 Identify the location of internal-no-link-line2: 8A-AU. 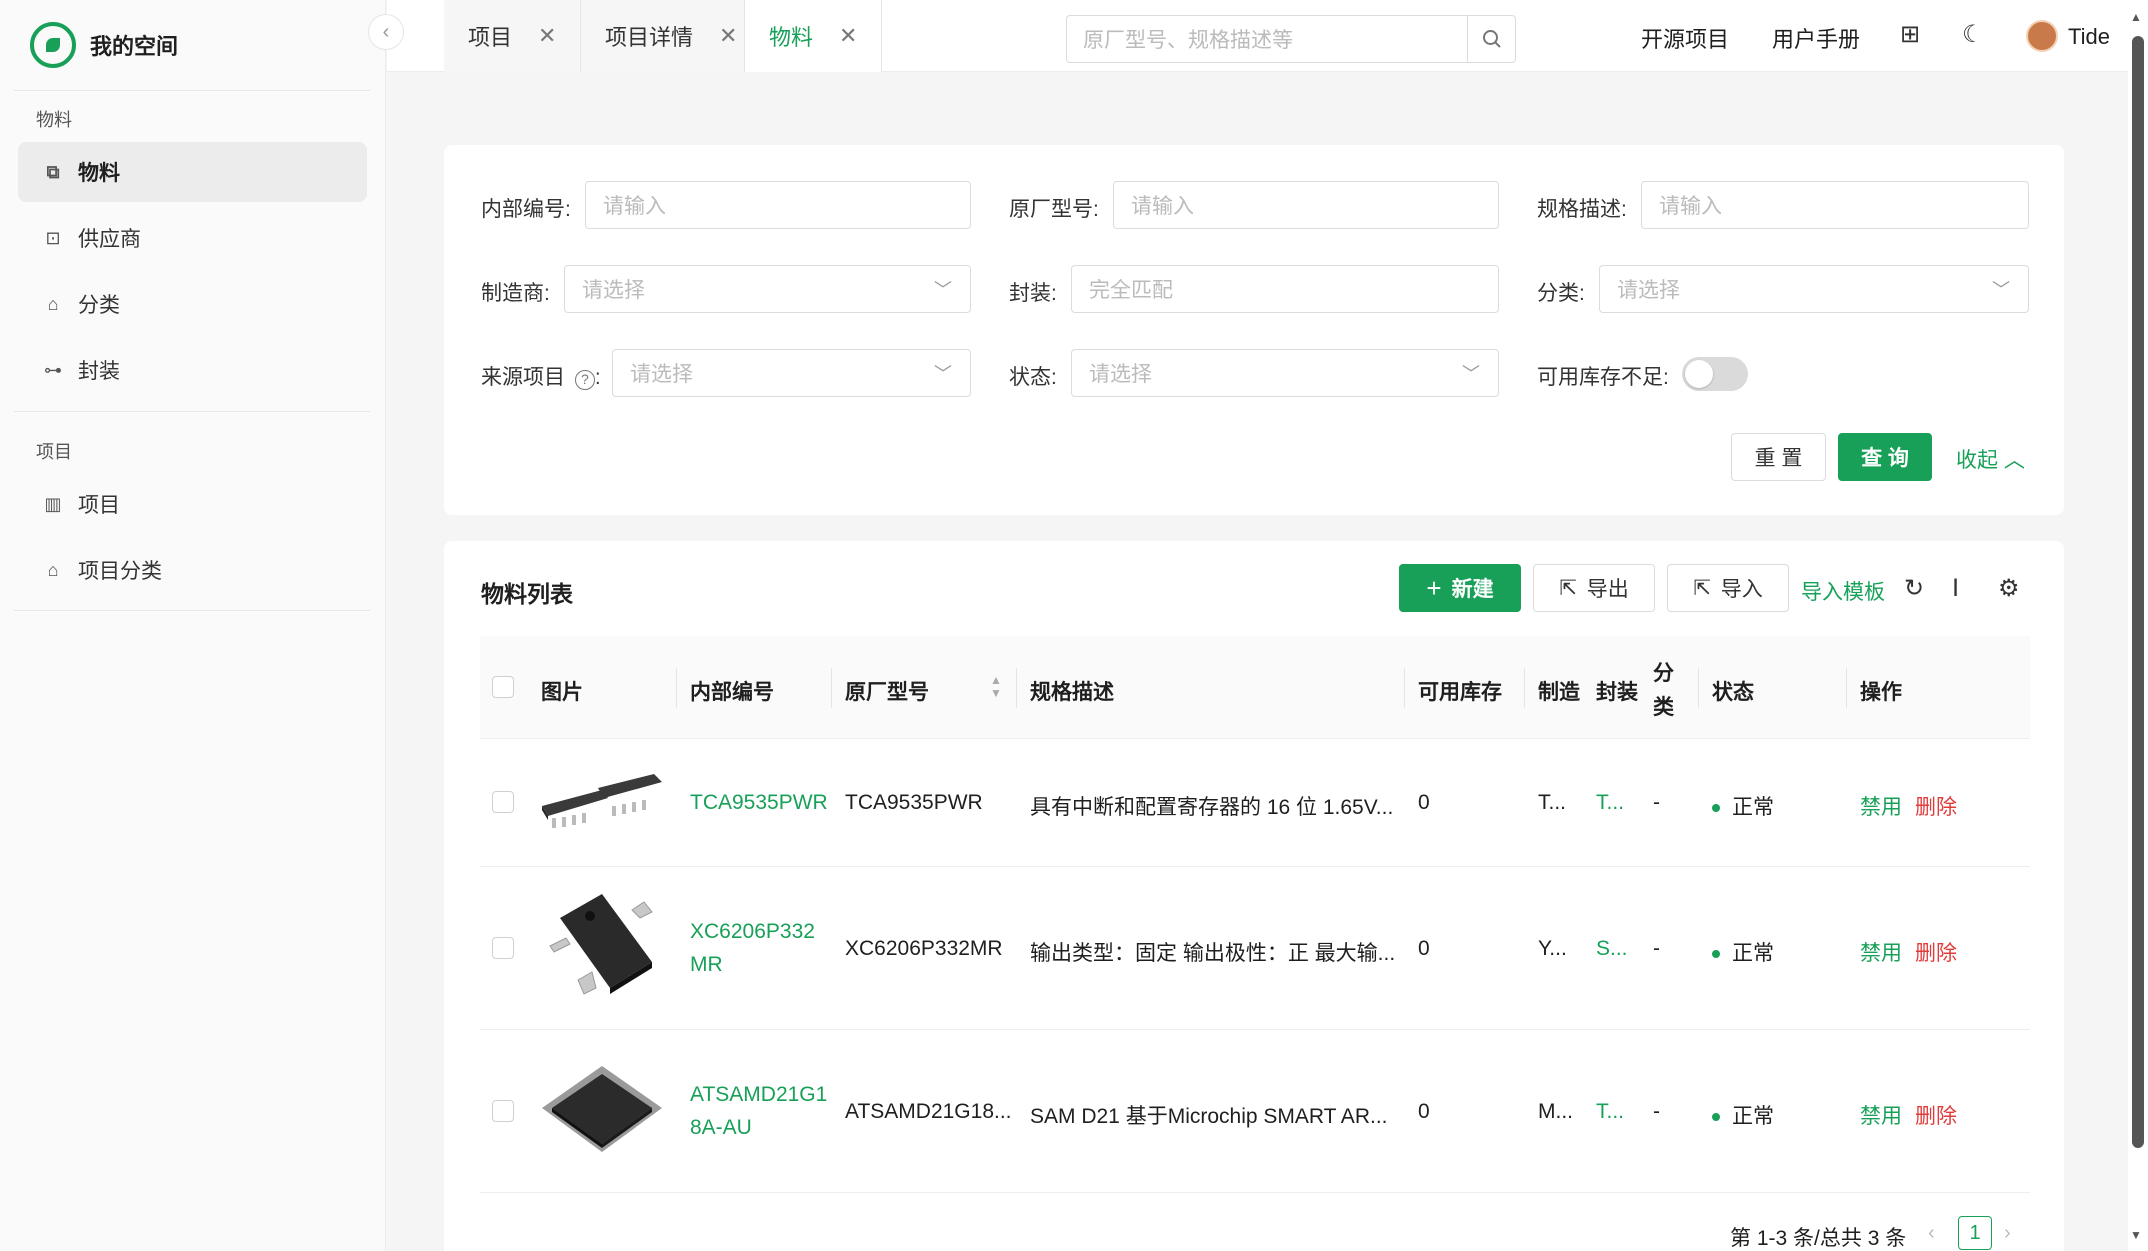
(721, 1128).